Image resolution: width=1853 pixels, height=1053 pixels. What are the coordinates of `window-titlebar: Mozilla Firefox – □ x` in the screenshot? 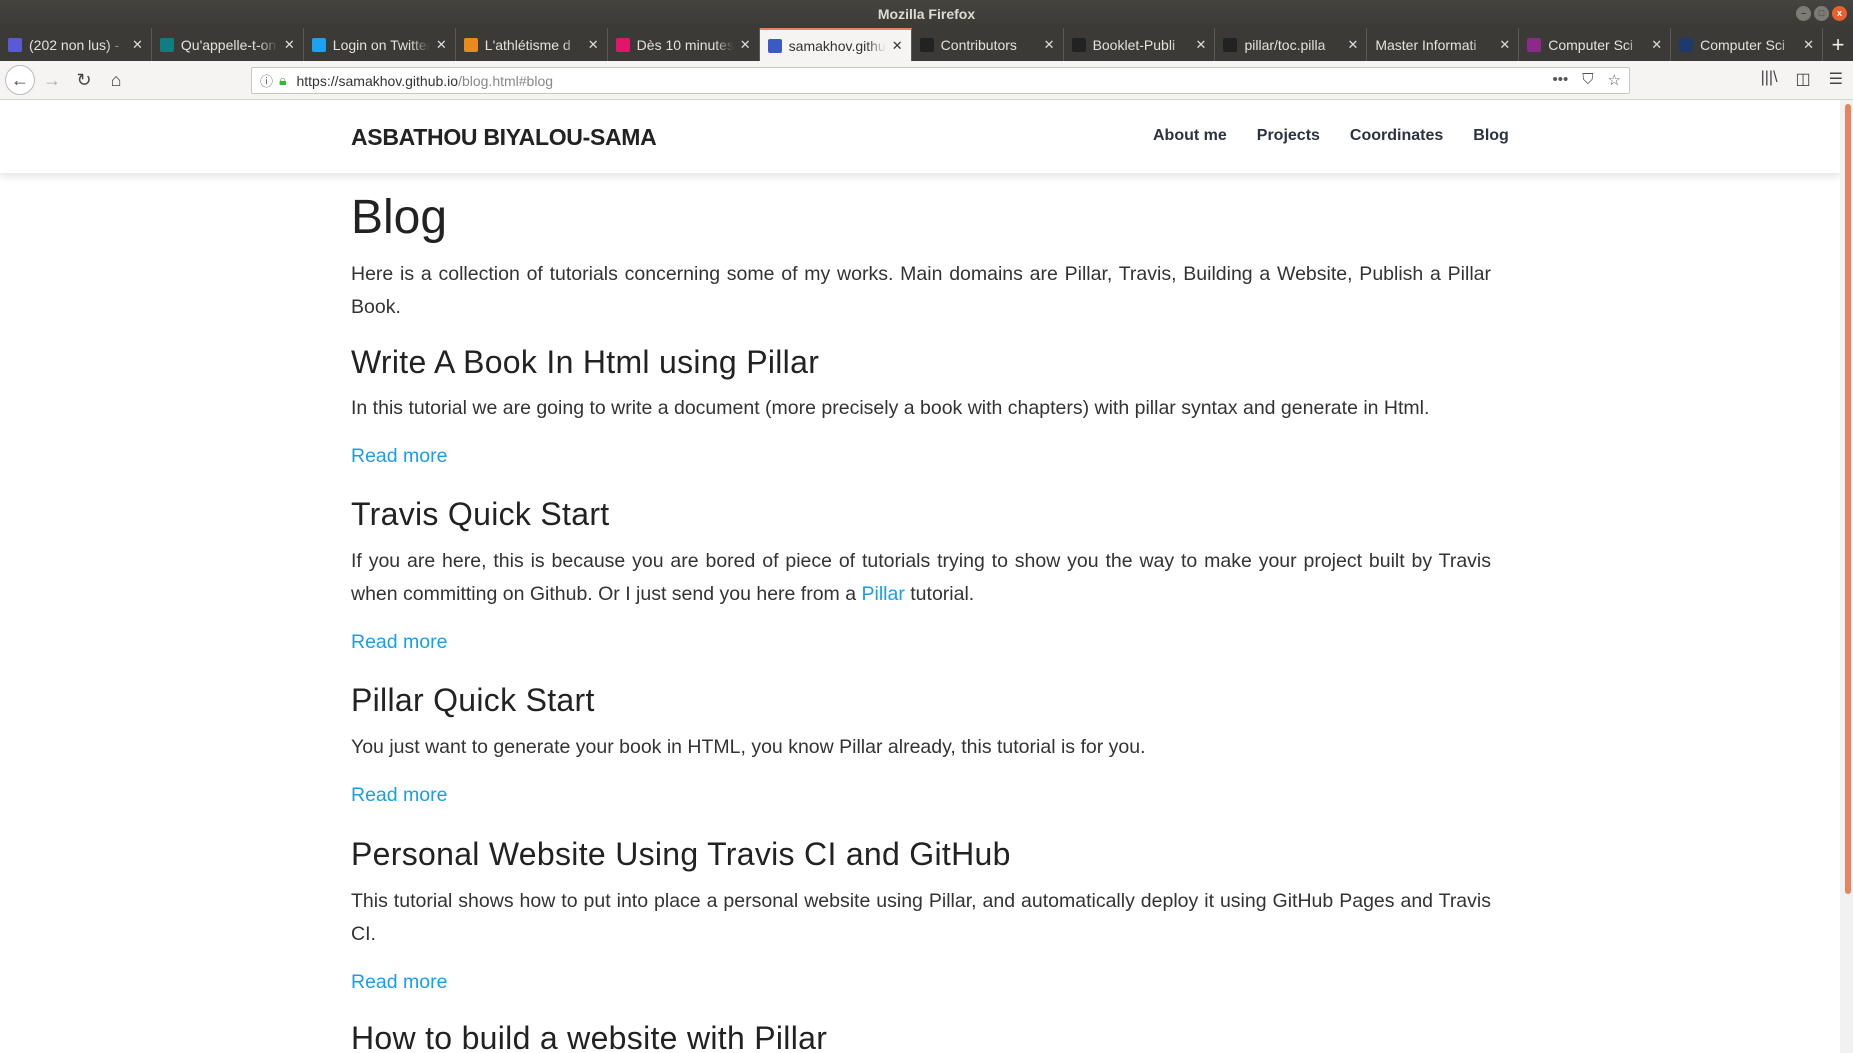 It's located at (926, 14).